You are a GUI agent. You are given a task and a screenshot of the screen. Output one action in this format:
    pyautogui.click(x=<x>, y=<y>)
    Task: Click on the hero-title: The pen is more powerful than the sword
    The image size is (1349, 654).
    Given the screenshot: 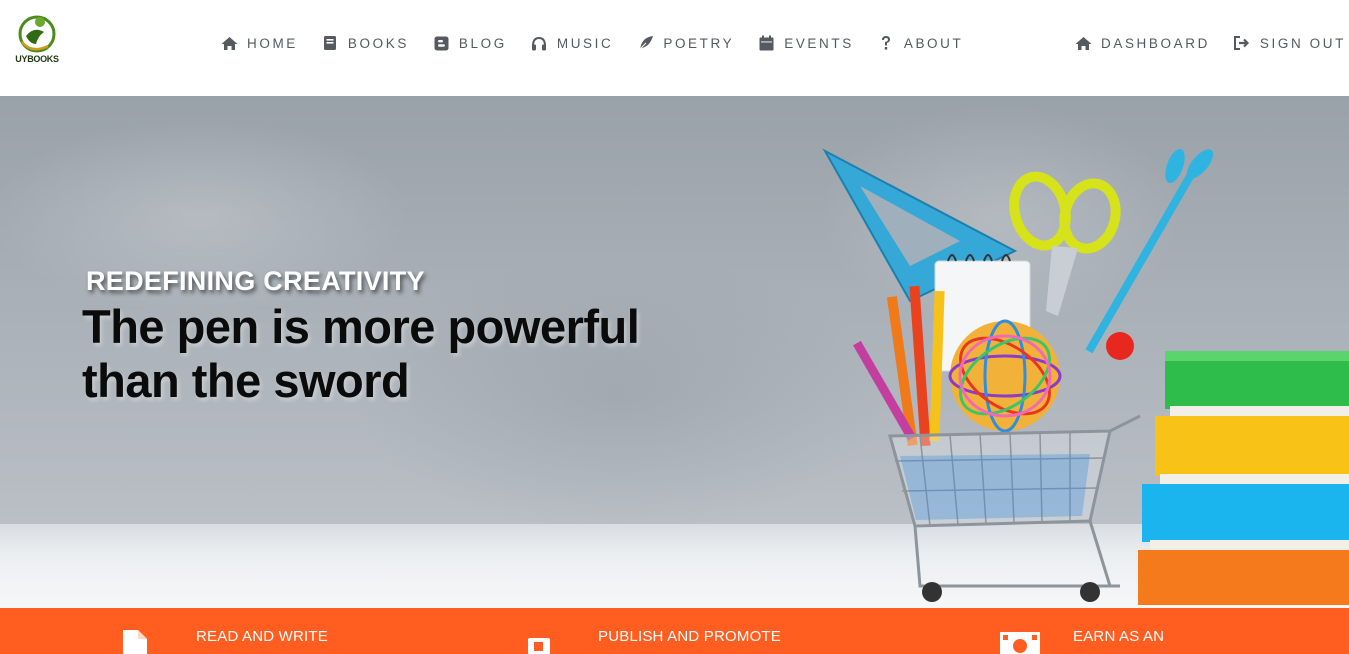 What is the action you would take?
    pyautogui.click(x=432, y=354)
    